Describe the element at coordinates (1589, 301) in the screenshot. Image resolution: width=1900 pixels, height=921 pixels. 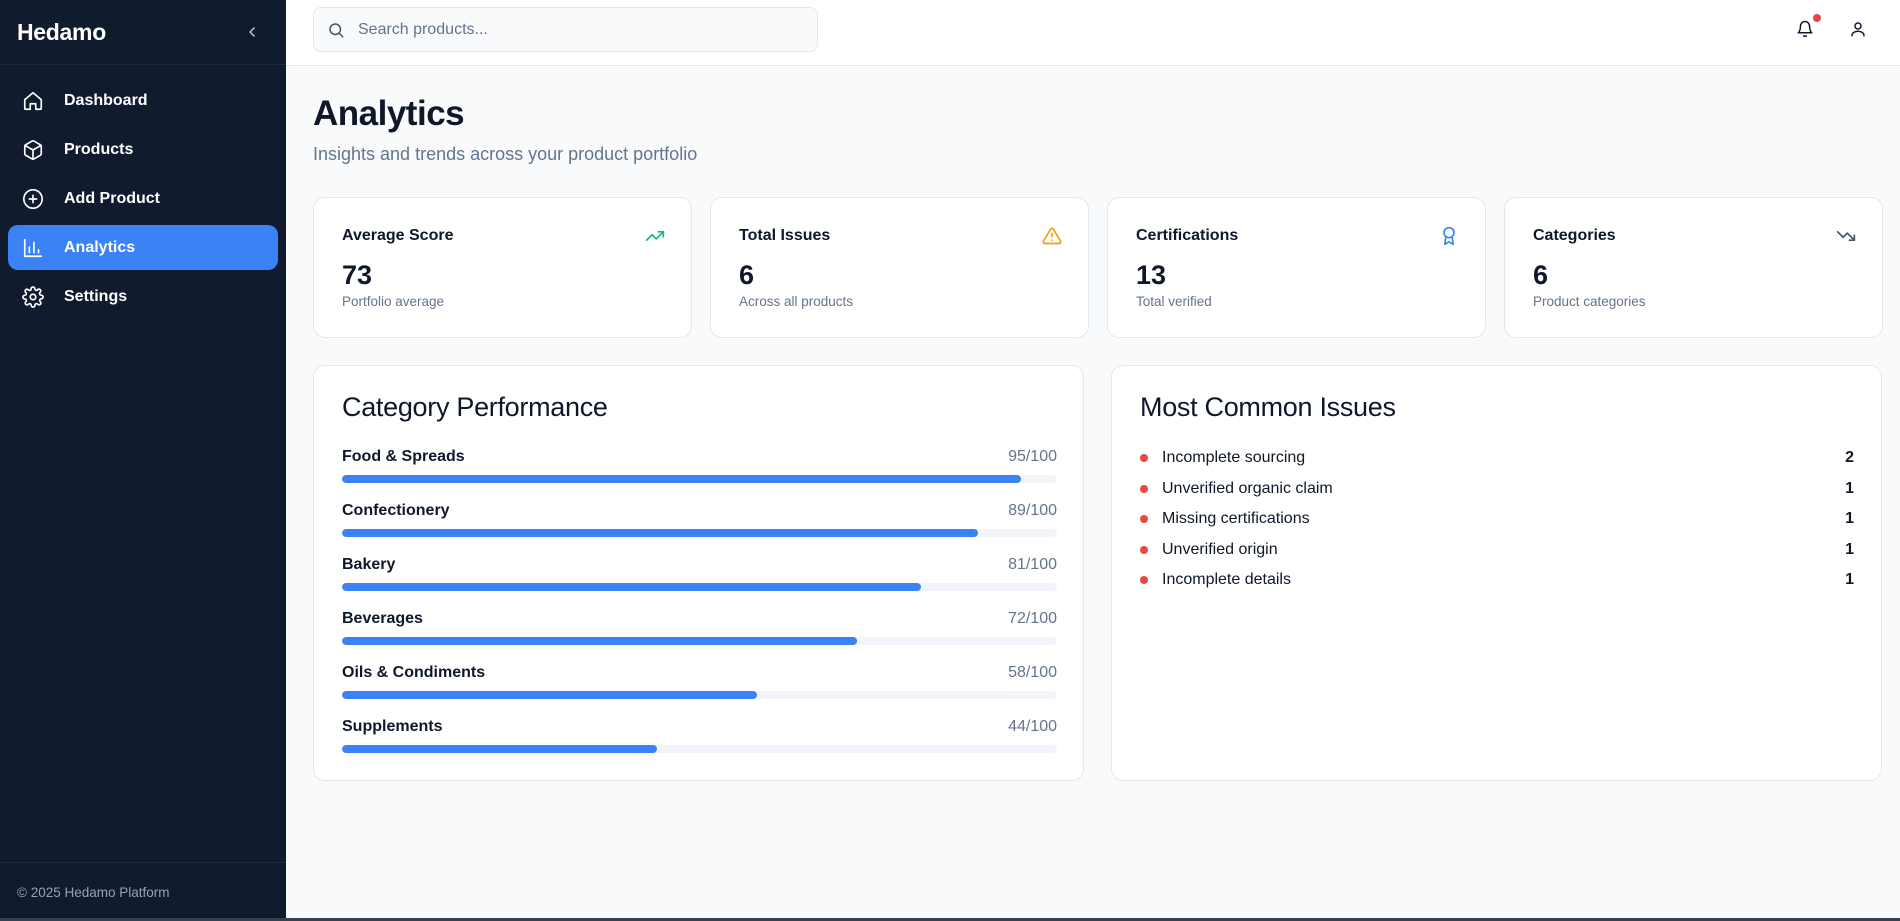
I see `stat-description: Product categories` at that location.